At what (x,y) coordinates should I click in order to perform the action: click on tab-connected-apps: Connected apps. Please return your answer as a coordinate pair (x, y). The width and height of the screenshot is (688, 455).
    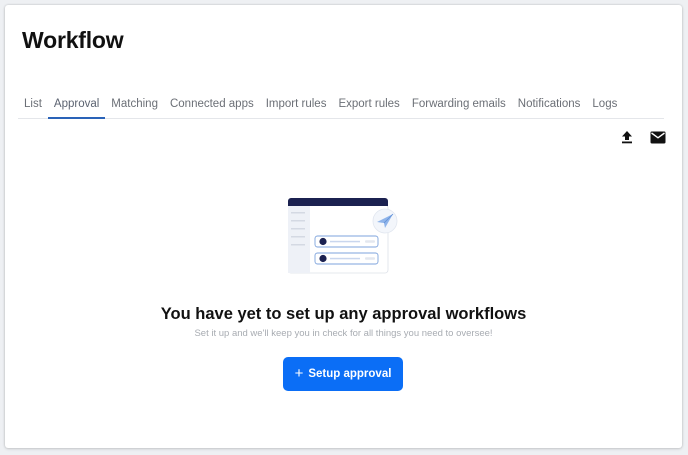
    Looking at the image, I should click on (212, 105).